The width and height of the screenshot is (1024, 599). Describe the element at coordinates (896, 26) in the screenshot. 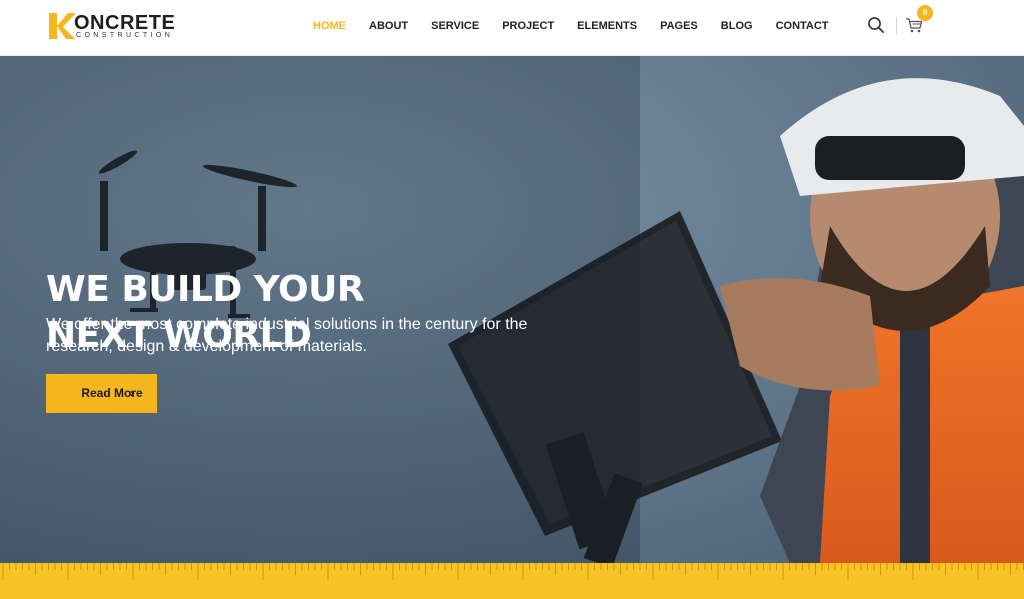

I see `header-divider` at that location.